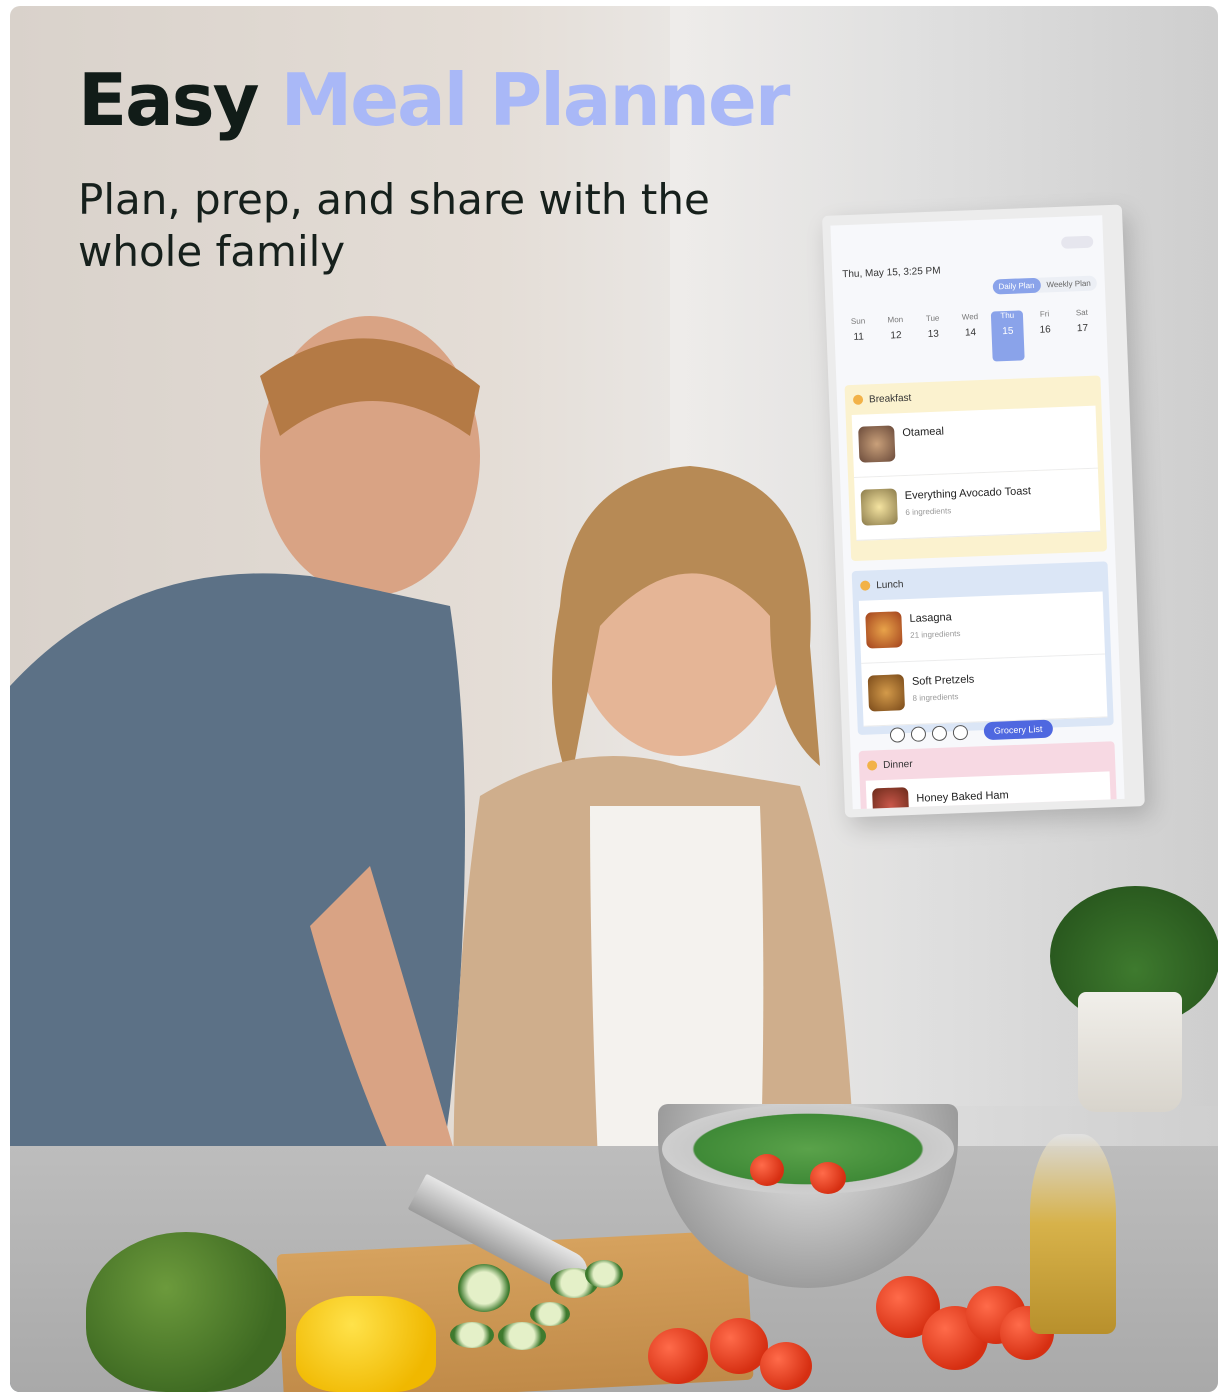  What do you see at coordinates (977, 504) in the screenshot?
I see `meal-item: Everything Avocado Toast 6 ingredients` at bounding box center [977, 504].